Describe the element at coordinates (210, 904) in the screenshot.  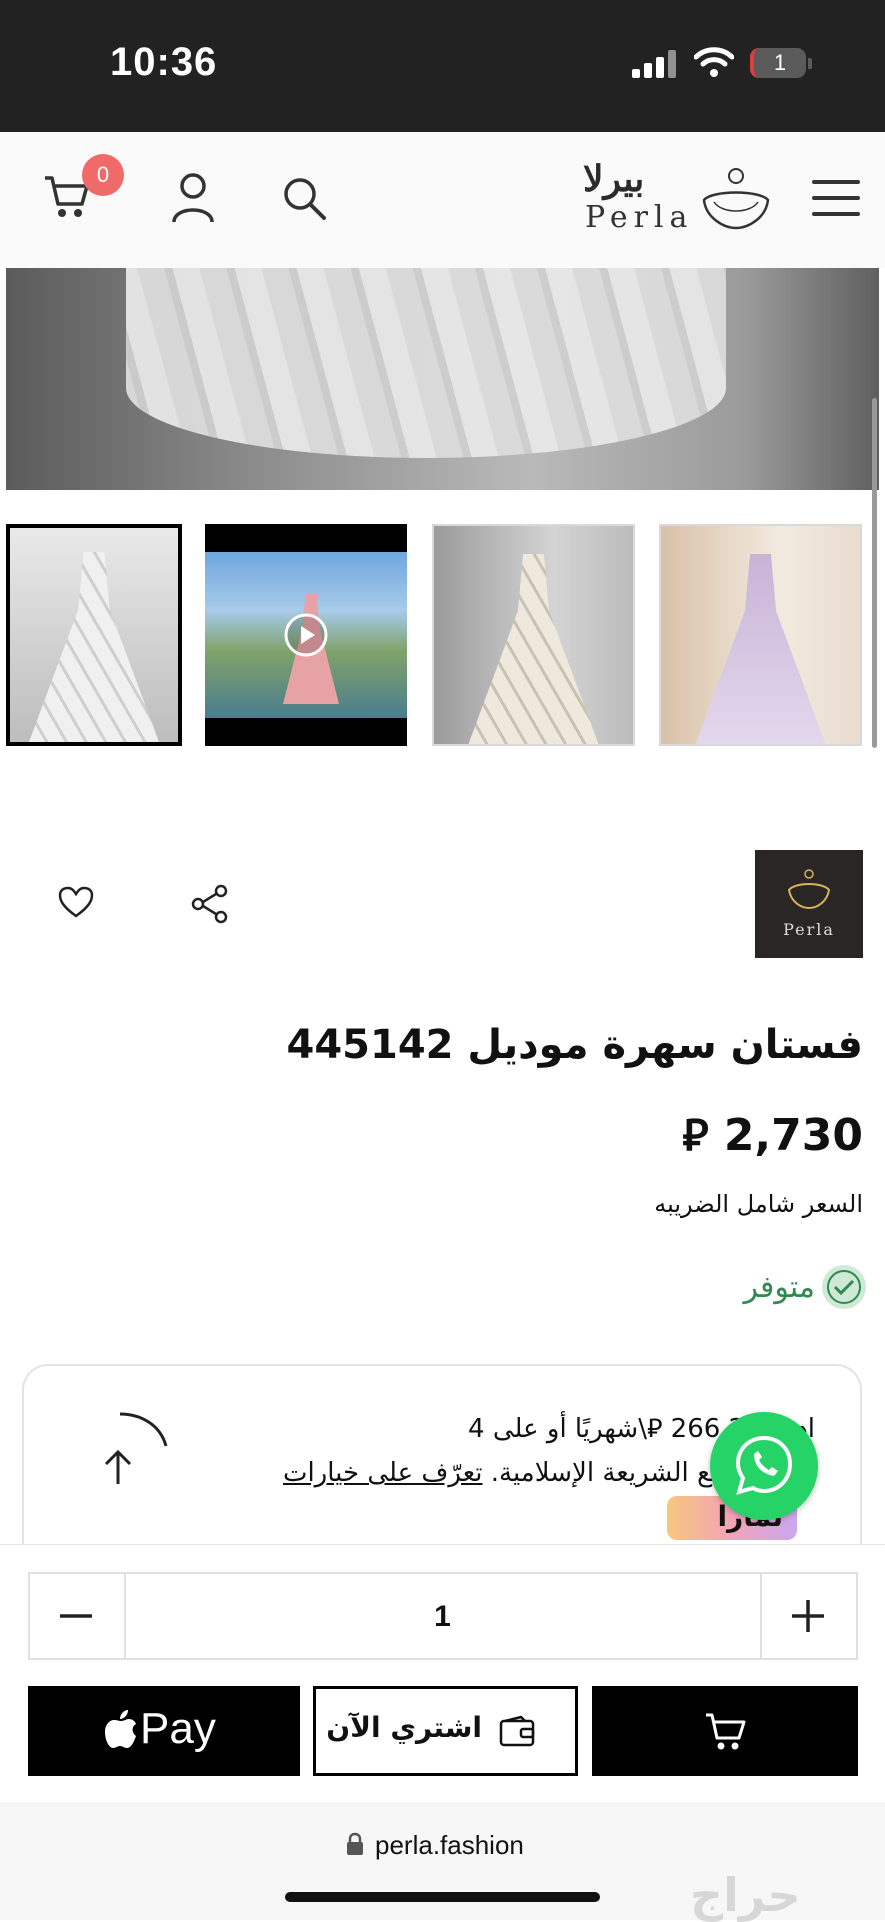
I see `share-icon` at that location.